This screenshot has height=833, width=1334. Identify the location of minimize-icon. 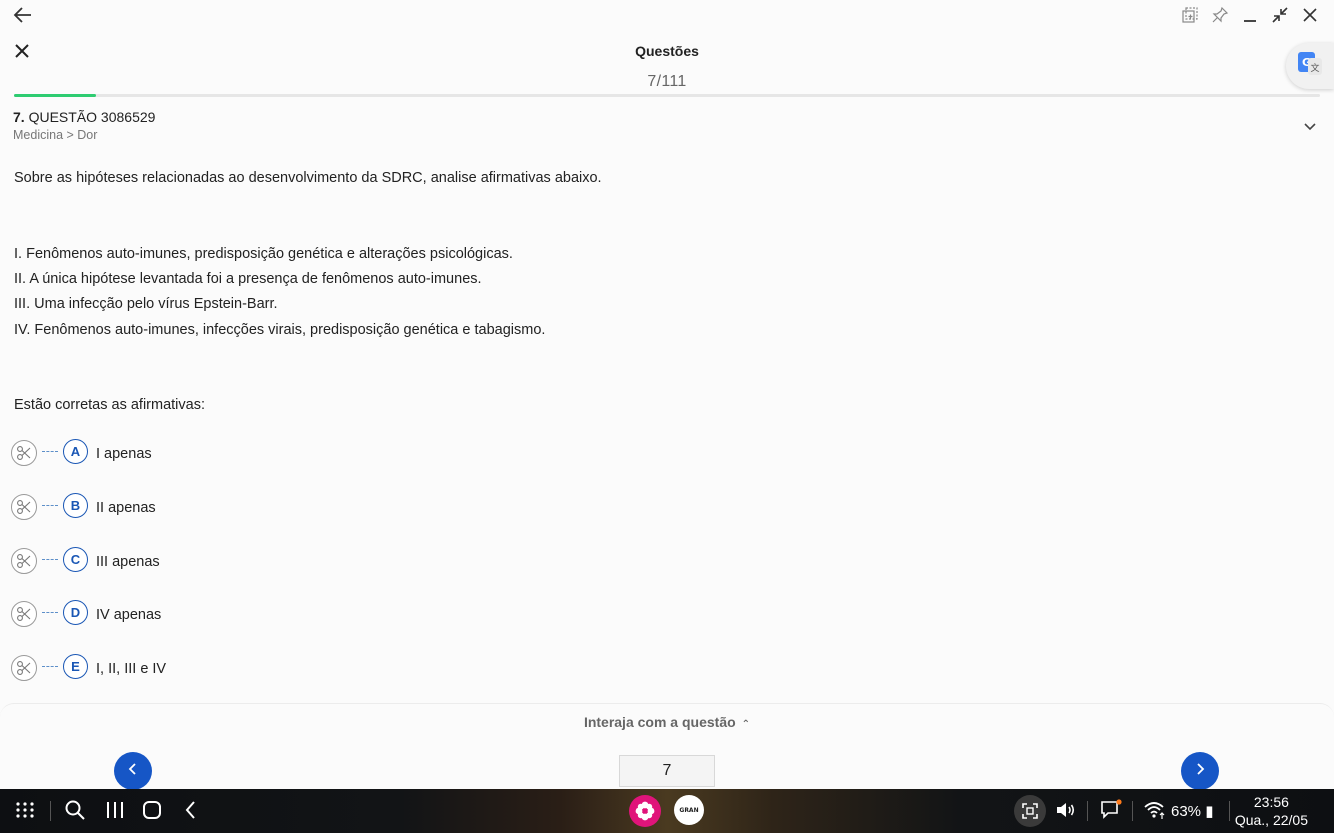
(1250, 15).